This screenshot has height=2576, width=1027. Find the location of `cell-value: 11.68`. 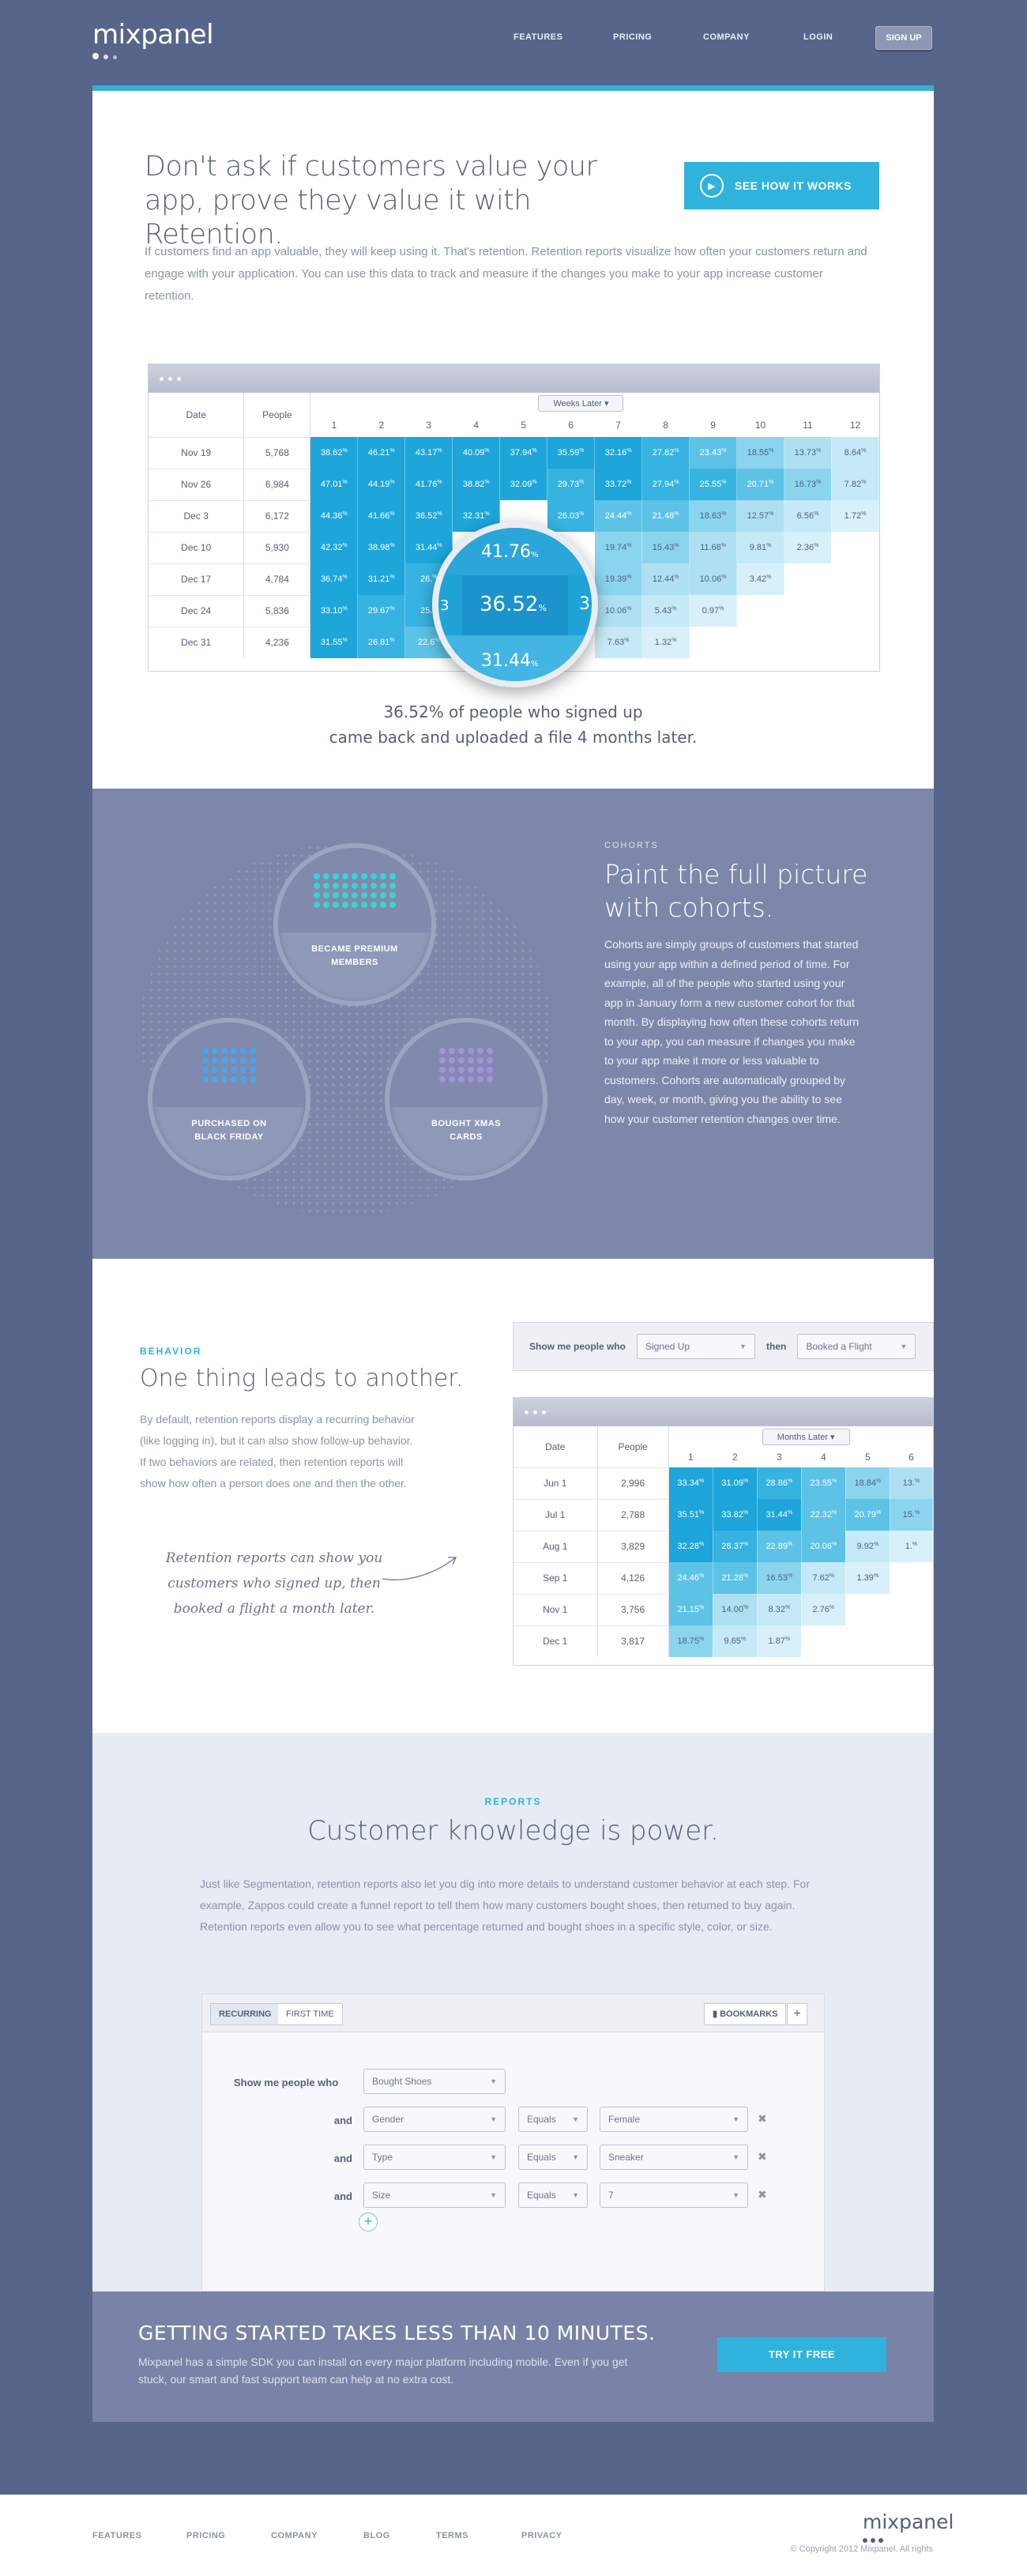

cell-value: 11.68 is located at coordinates (710, 547).